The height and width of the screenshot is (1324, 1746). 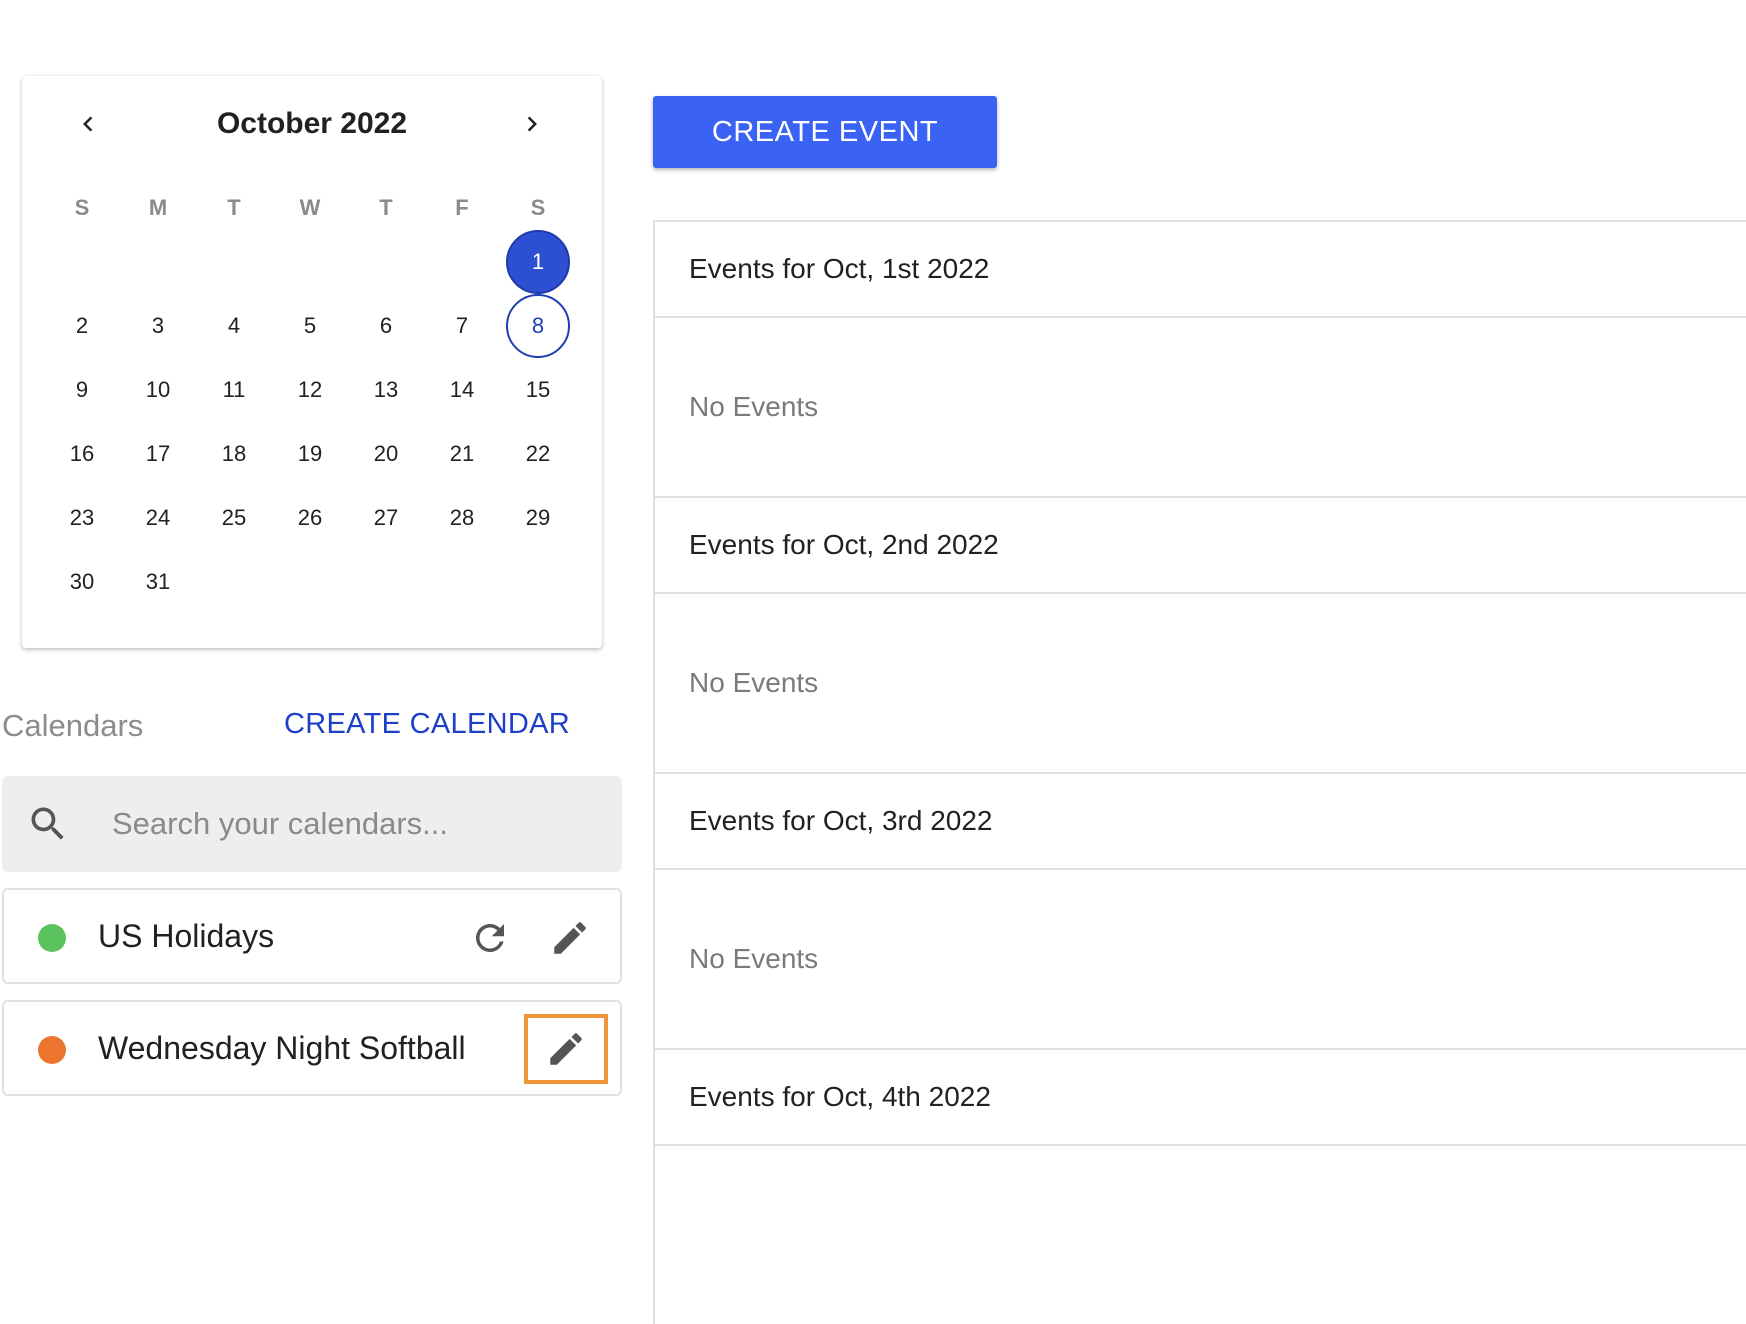 I want to click on week-row: 1, so click(x=310, y=262).